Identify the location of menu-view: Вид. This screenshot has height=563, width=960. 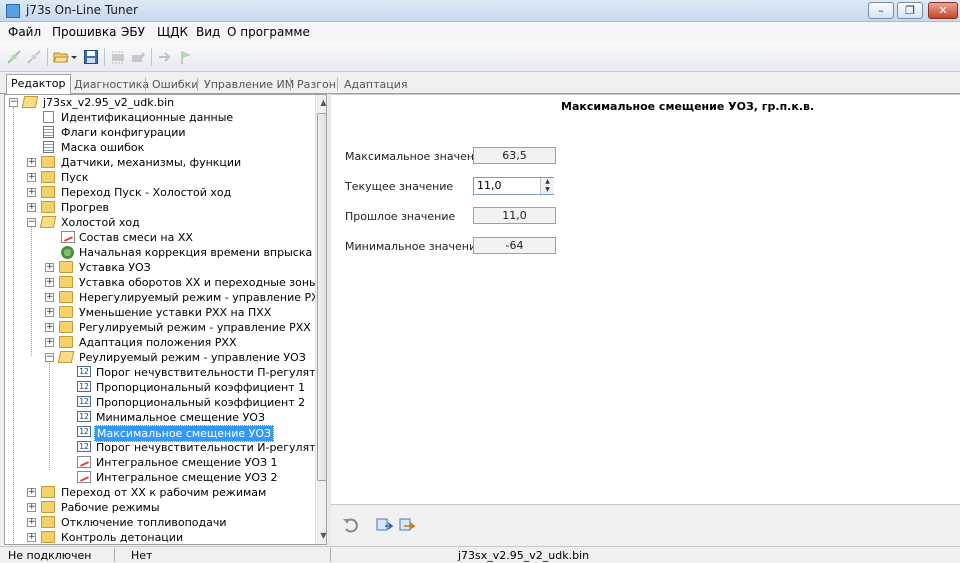
(208, 32).